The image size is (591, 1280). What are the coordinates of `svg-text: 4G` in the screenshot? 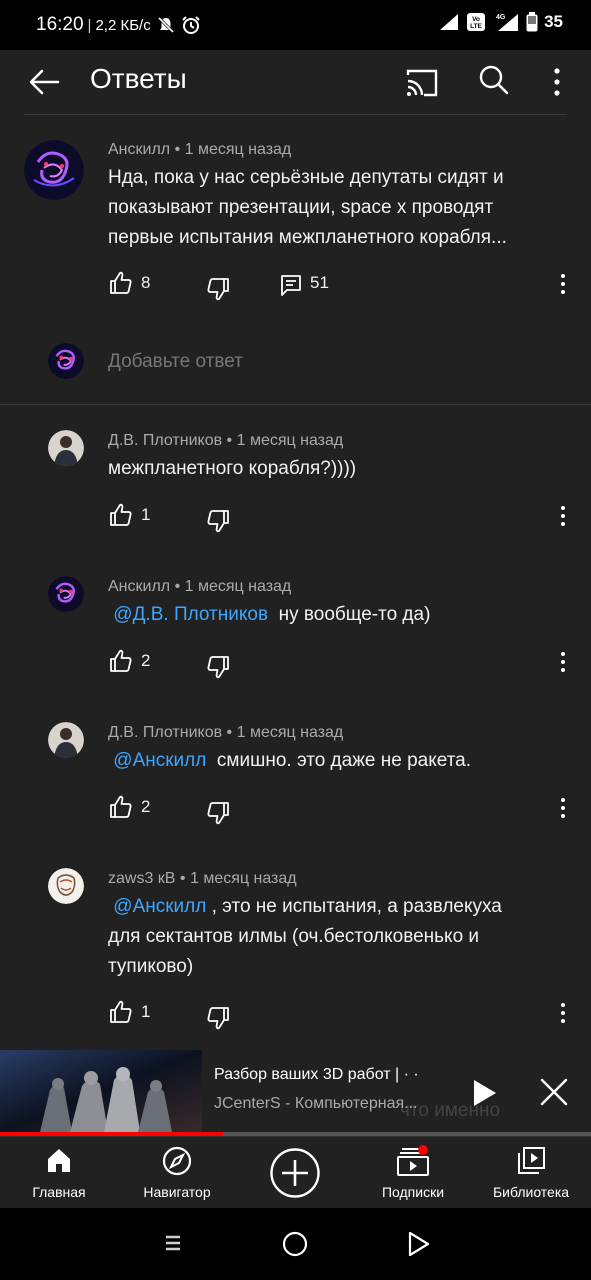 It's located at (501, 17).